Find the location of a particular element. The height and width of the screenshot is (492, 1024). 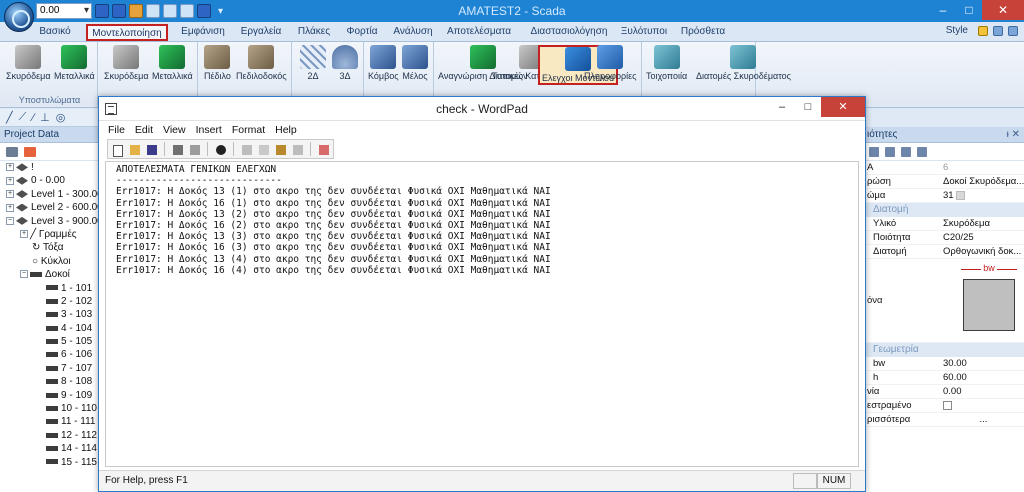

steel-beam-button: Μεταλλικά is located at coordinates (172, 63).